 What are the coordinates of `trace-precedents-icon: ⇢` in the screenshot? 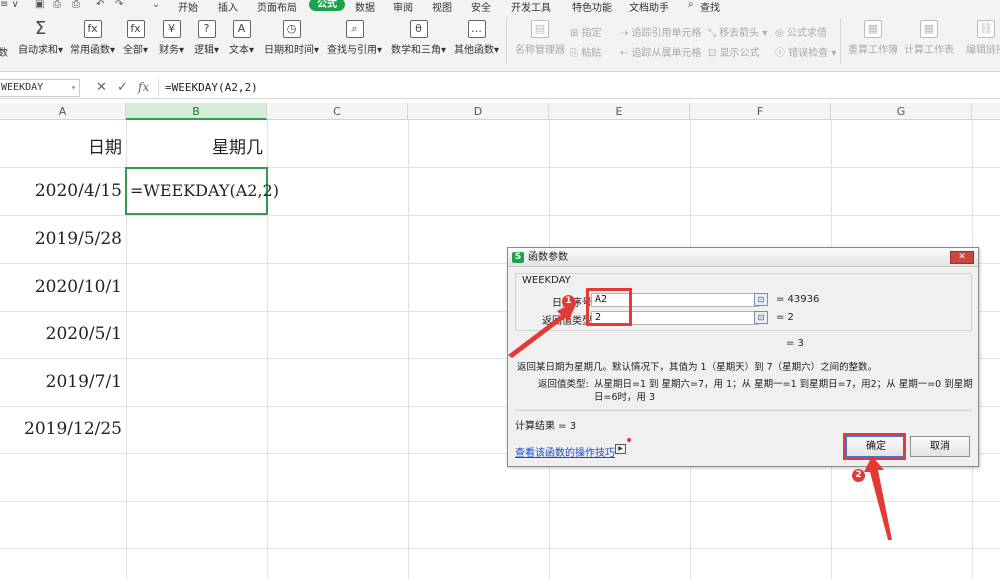 It's located at (626, 33).